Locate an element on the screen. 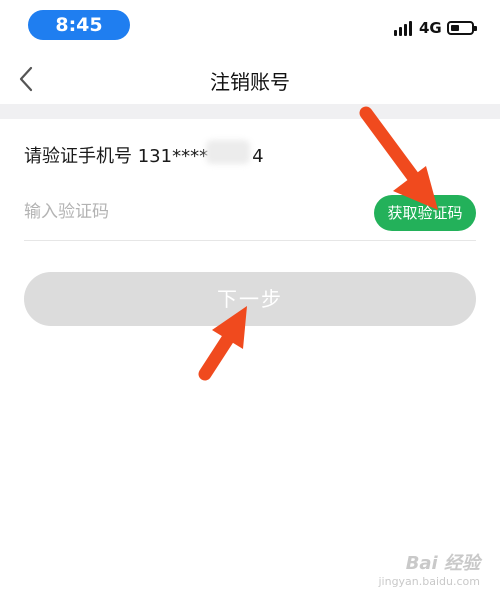 This screenshot has height=600, width=500. status-time: 8:45 is located at coordinates (79, 25).